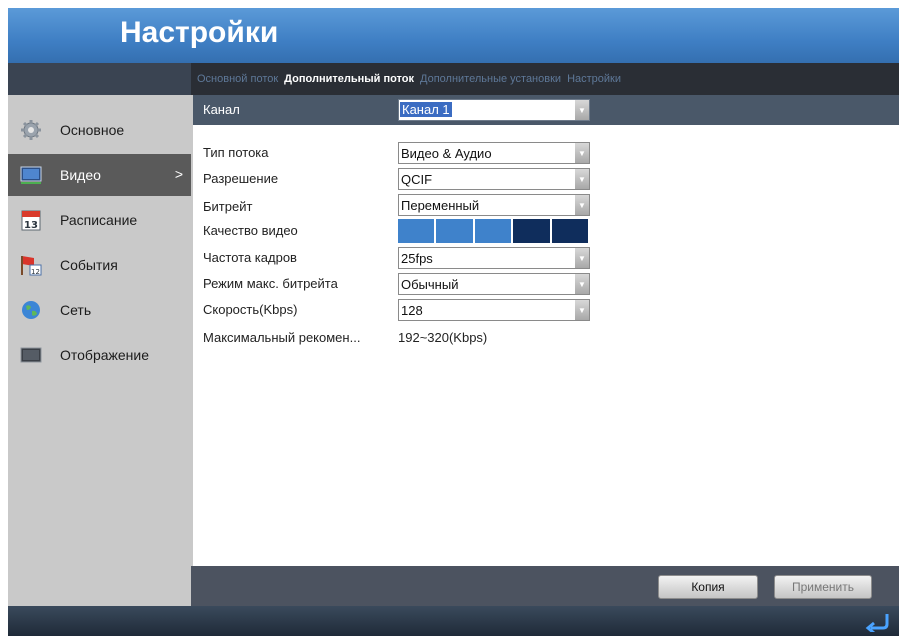  I want to click on title-bar: Настройки, so click(453, 35).